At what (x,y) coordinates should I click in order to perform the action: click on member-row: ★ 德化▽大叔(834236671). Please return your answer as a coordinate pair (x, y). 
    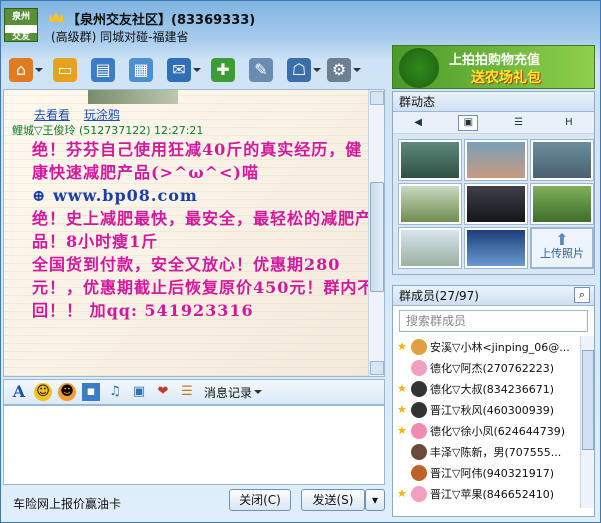
    Looking at the image, I should click on (493, 388).